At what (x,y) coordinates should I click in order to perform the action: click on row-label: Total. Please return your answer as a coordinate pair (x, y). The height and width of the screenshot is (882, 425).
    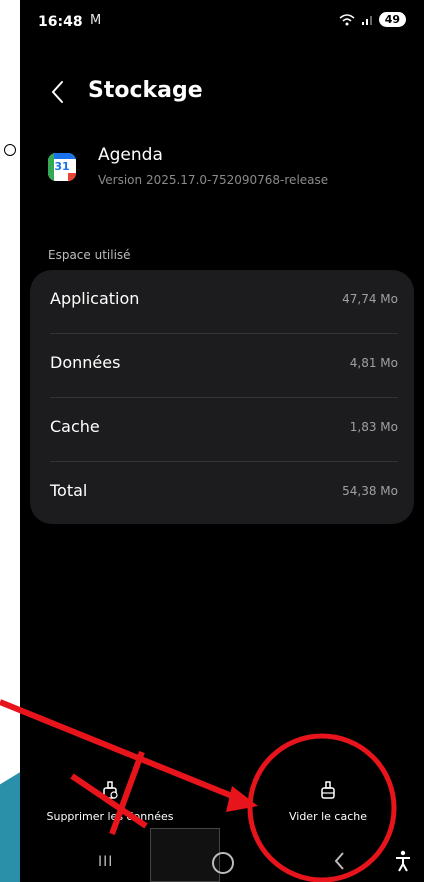
    Looking at the image, I should click on (69, 490).